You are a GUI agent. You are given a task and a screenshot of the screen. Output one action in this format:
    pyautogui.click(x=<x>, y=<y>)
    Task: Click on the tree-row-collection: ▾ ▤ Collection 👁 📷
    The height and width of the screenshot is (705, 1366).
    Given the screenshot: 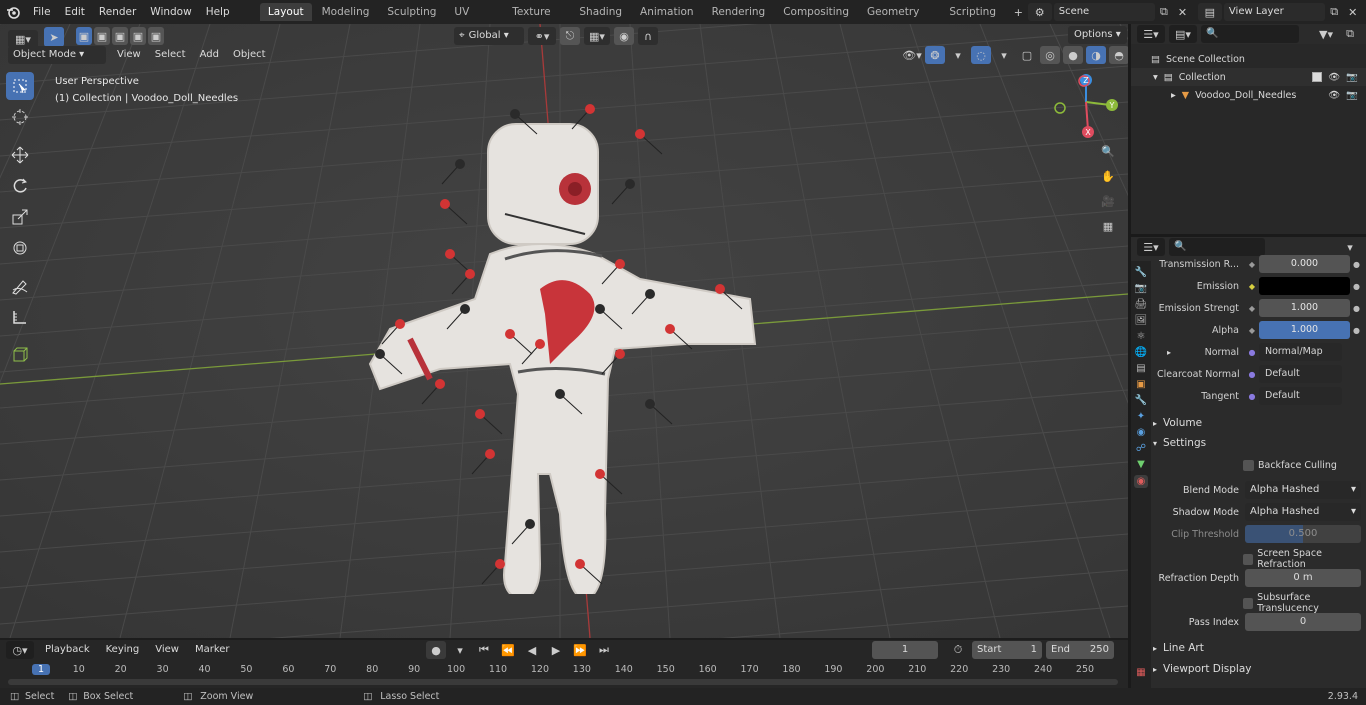 What is the action you would take?
    pyautogui.click(x=1248, y=77)
    